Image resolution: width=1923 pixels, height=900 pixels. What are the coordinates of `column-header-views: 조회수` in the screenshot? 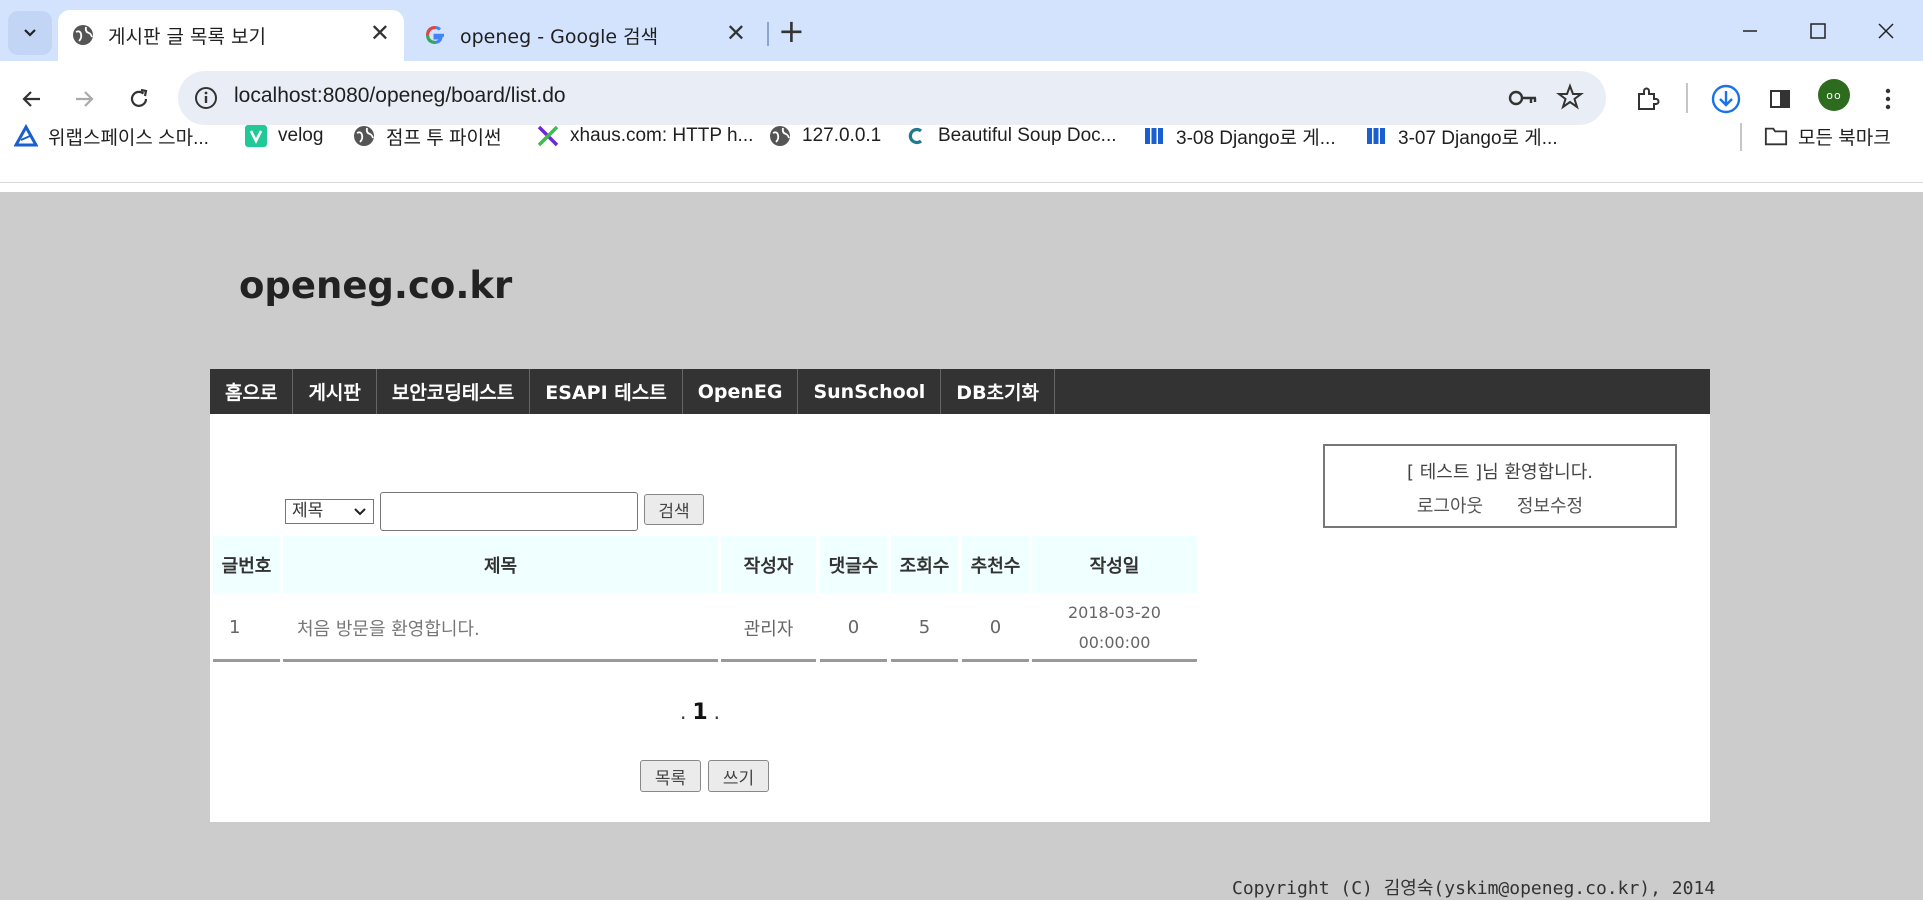 It's located at (924, 564).